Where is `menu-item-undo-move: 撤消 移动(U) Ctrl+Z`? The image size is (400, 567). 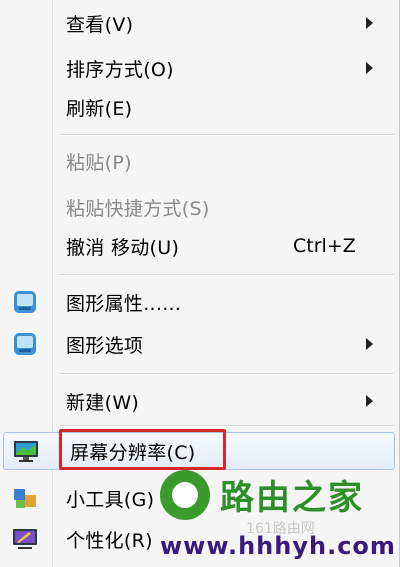 menu-item-undo-move: 撤消 移动(U) Ctrl+Z is located at coordinates (198, 246).